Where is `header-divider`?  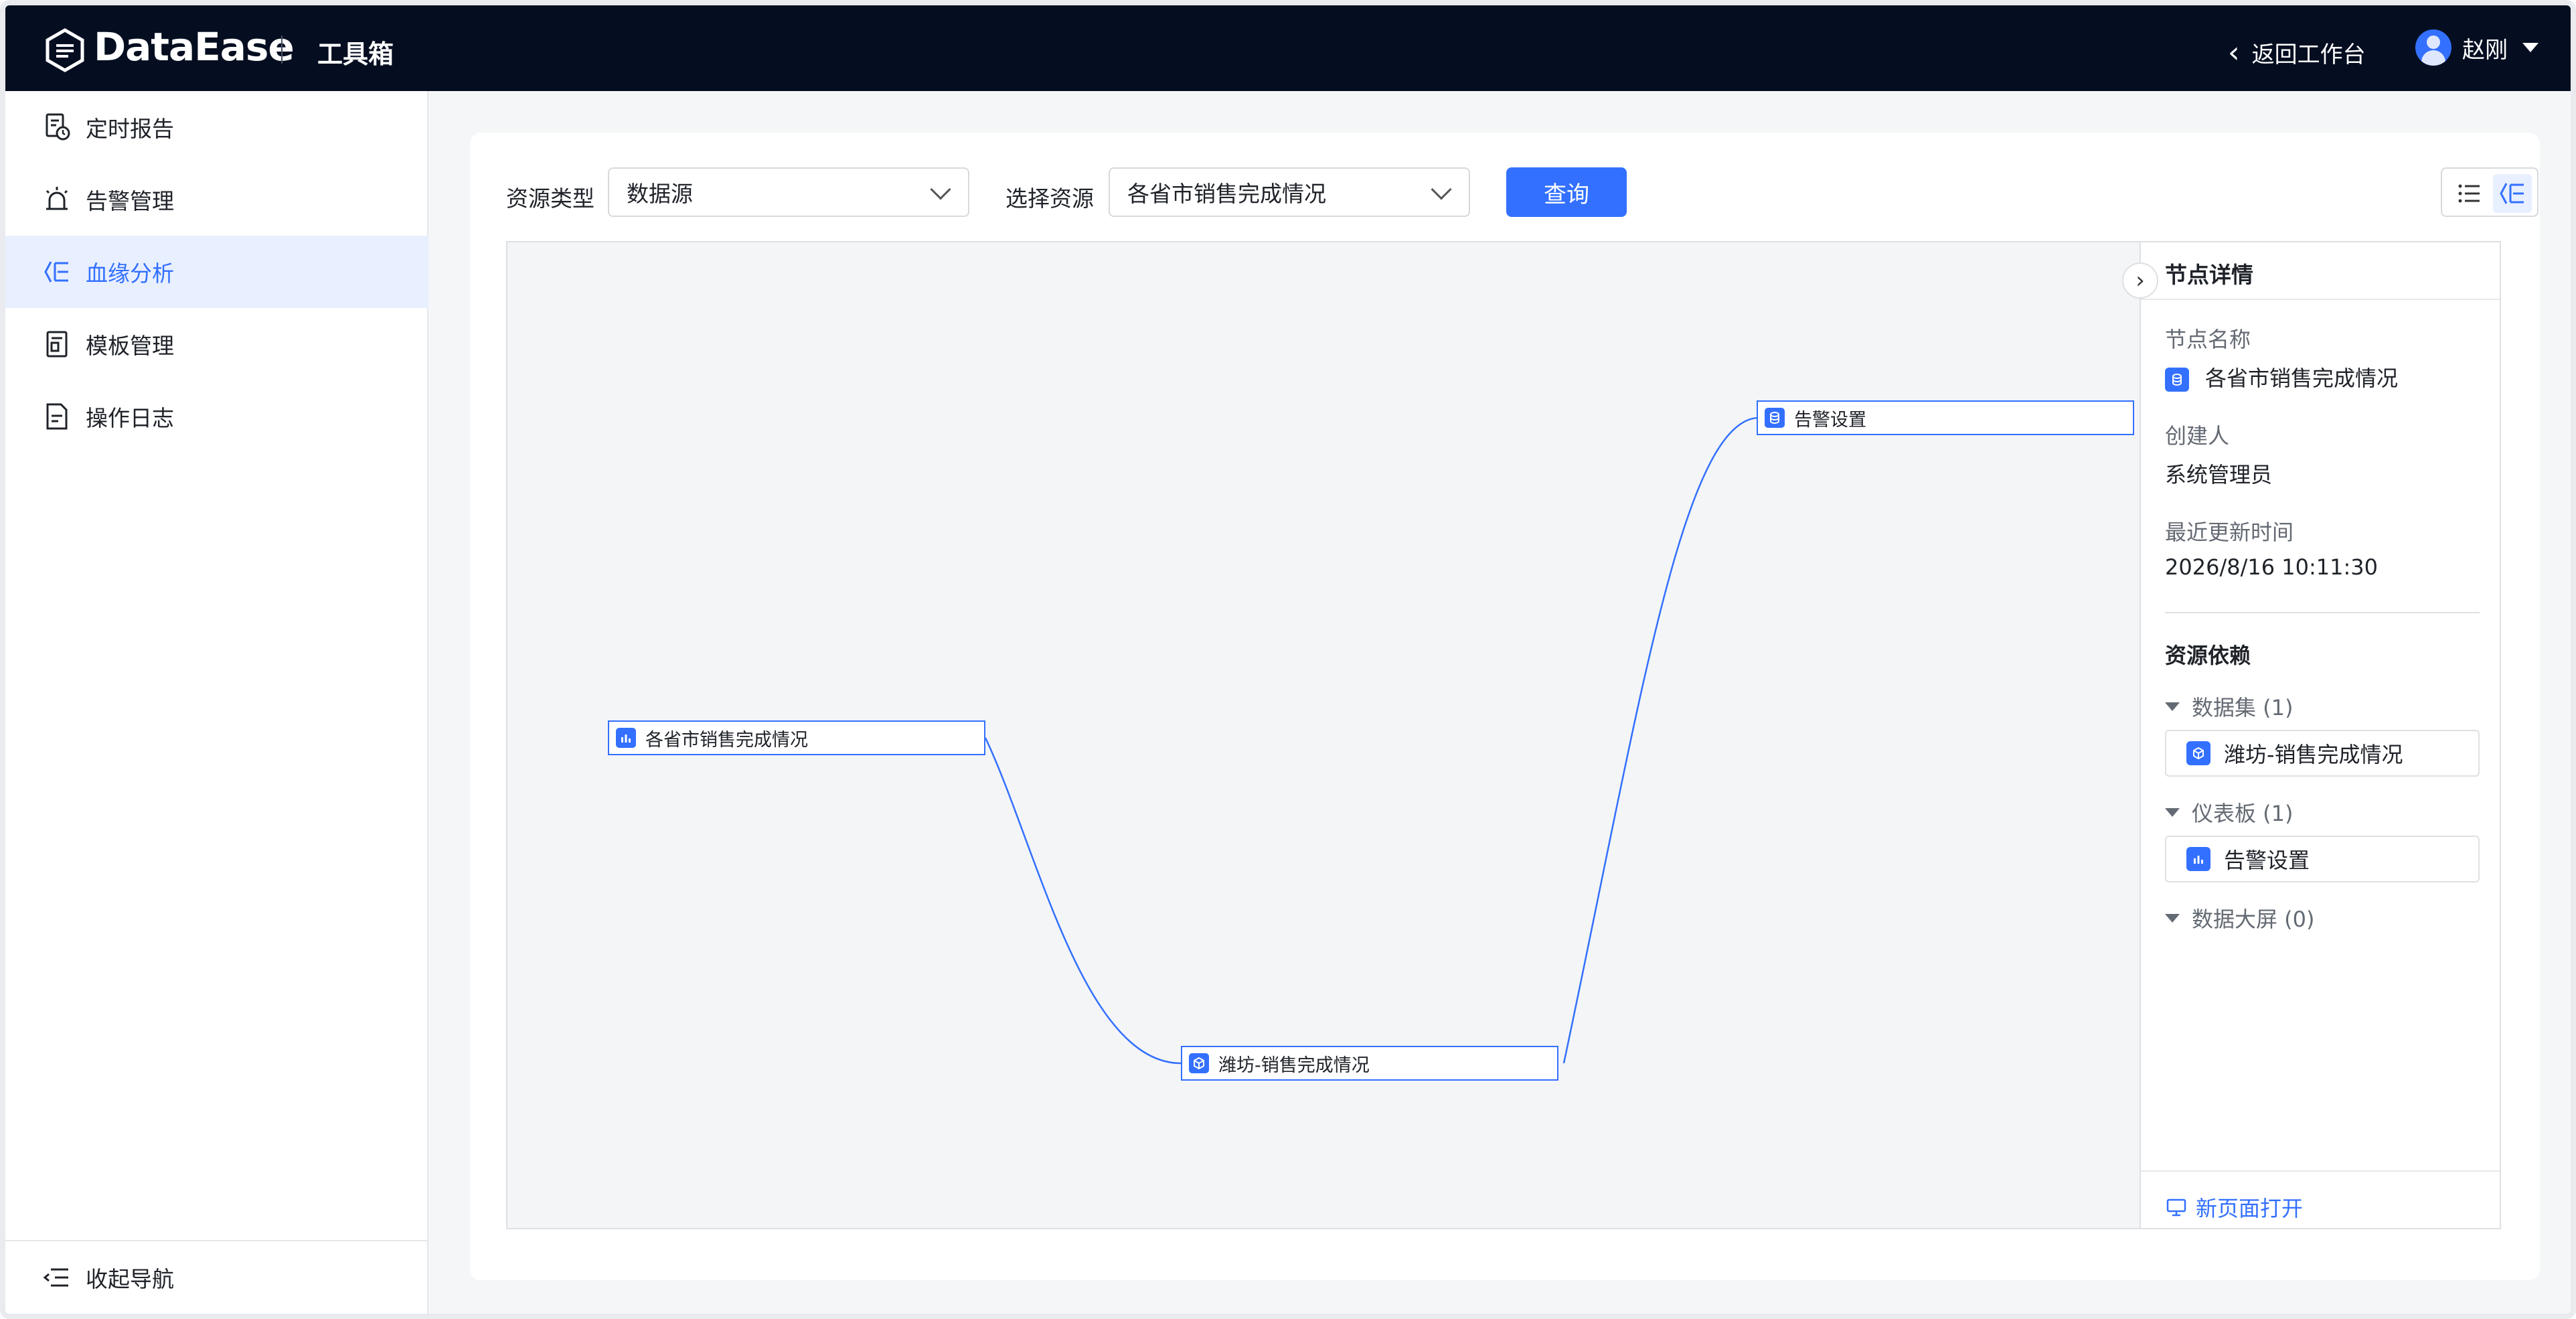 header-divider is located at coordinates (282, 49).